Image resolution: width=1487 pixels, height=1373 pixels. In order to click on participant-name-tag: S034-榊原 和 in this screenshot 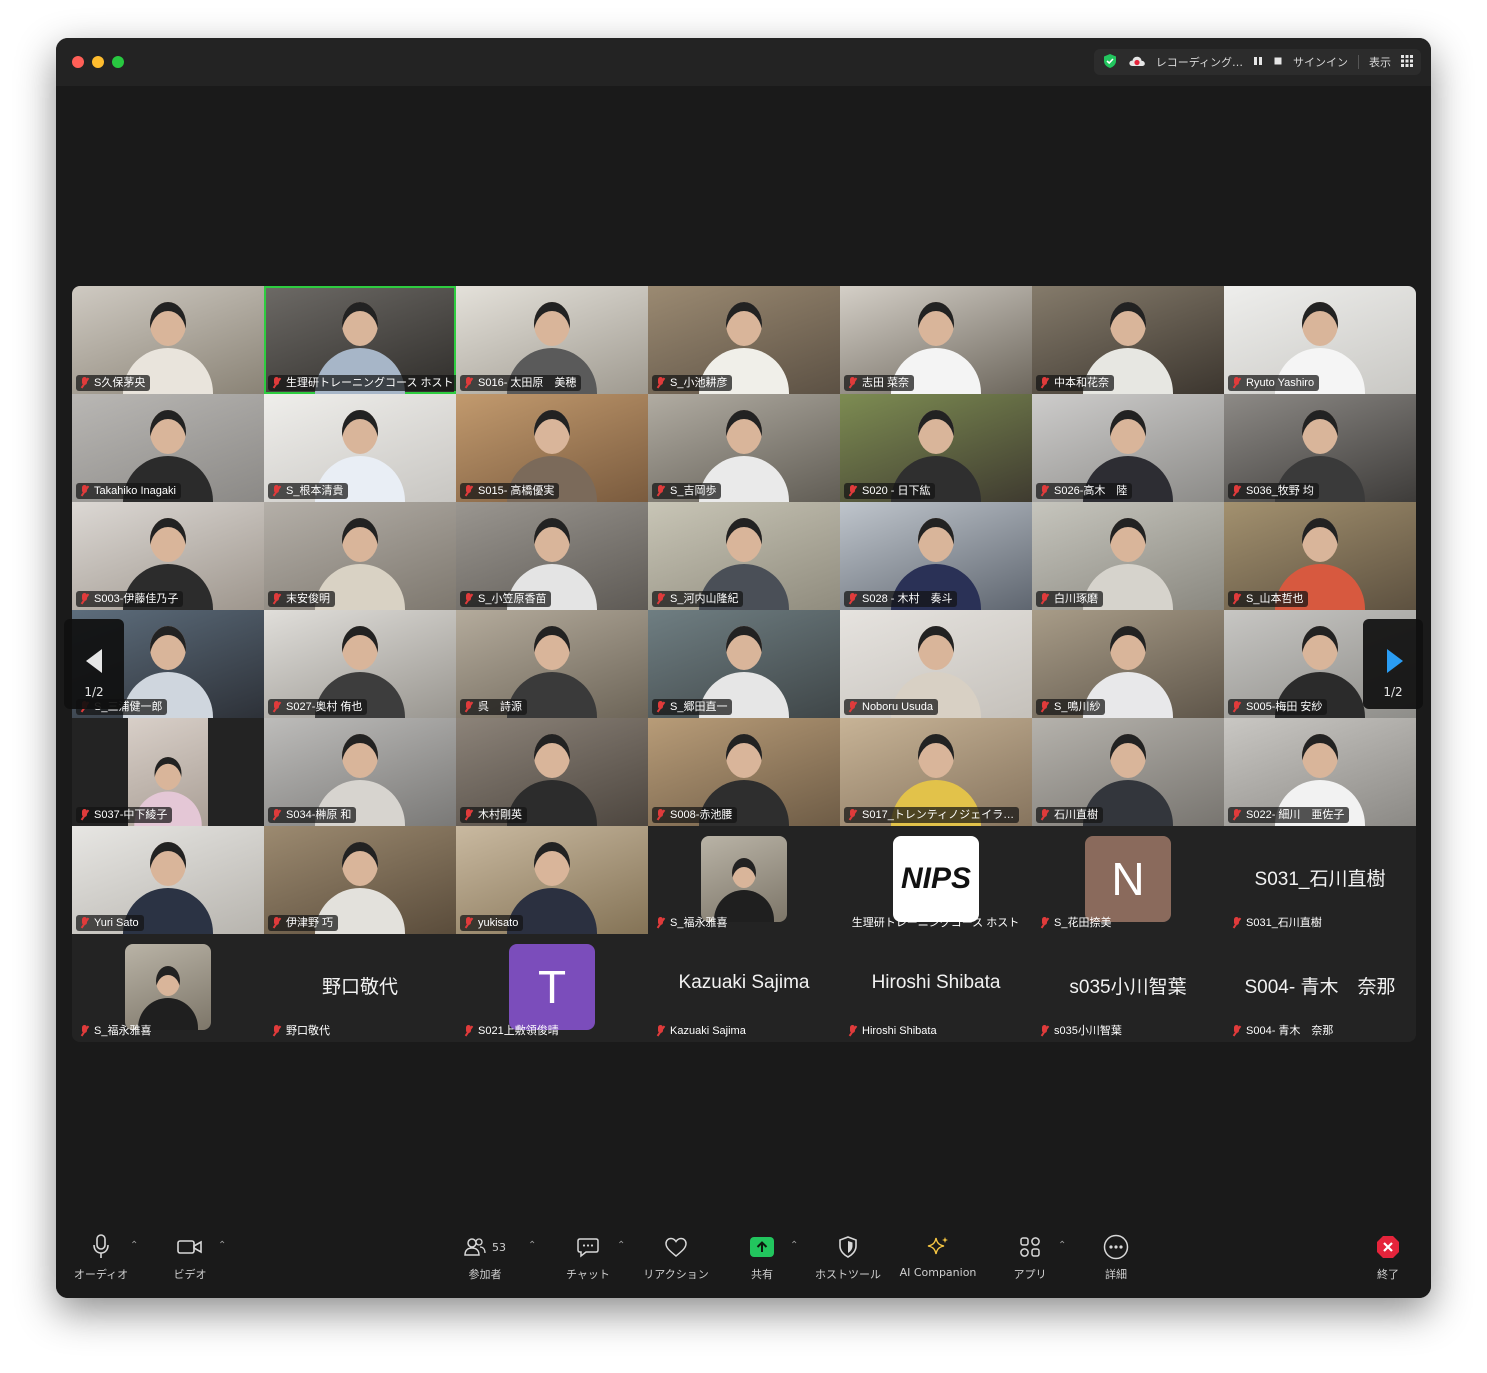, I will do `click(312, 815)`.